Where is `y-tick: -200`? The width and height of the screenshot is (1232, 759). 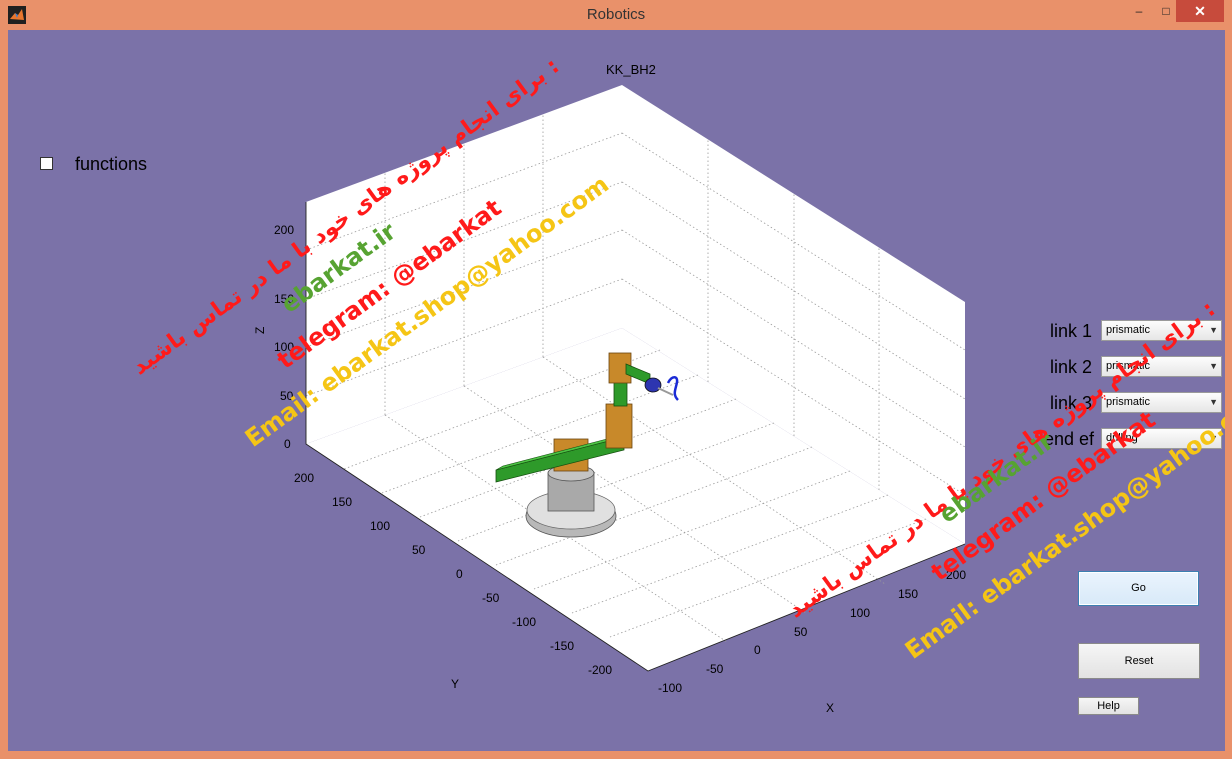 y-tick: -200 is located at coordinates (600, 670).